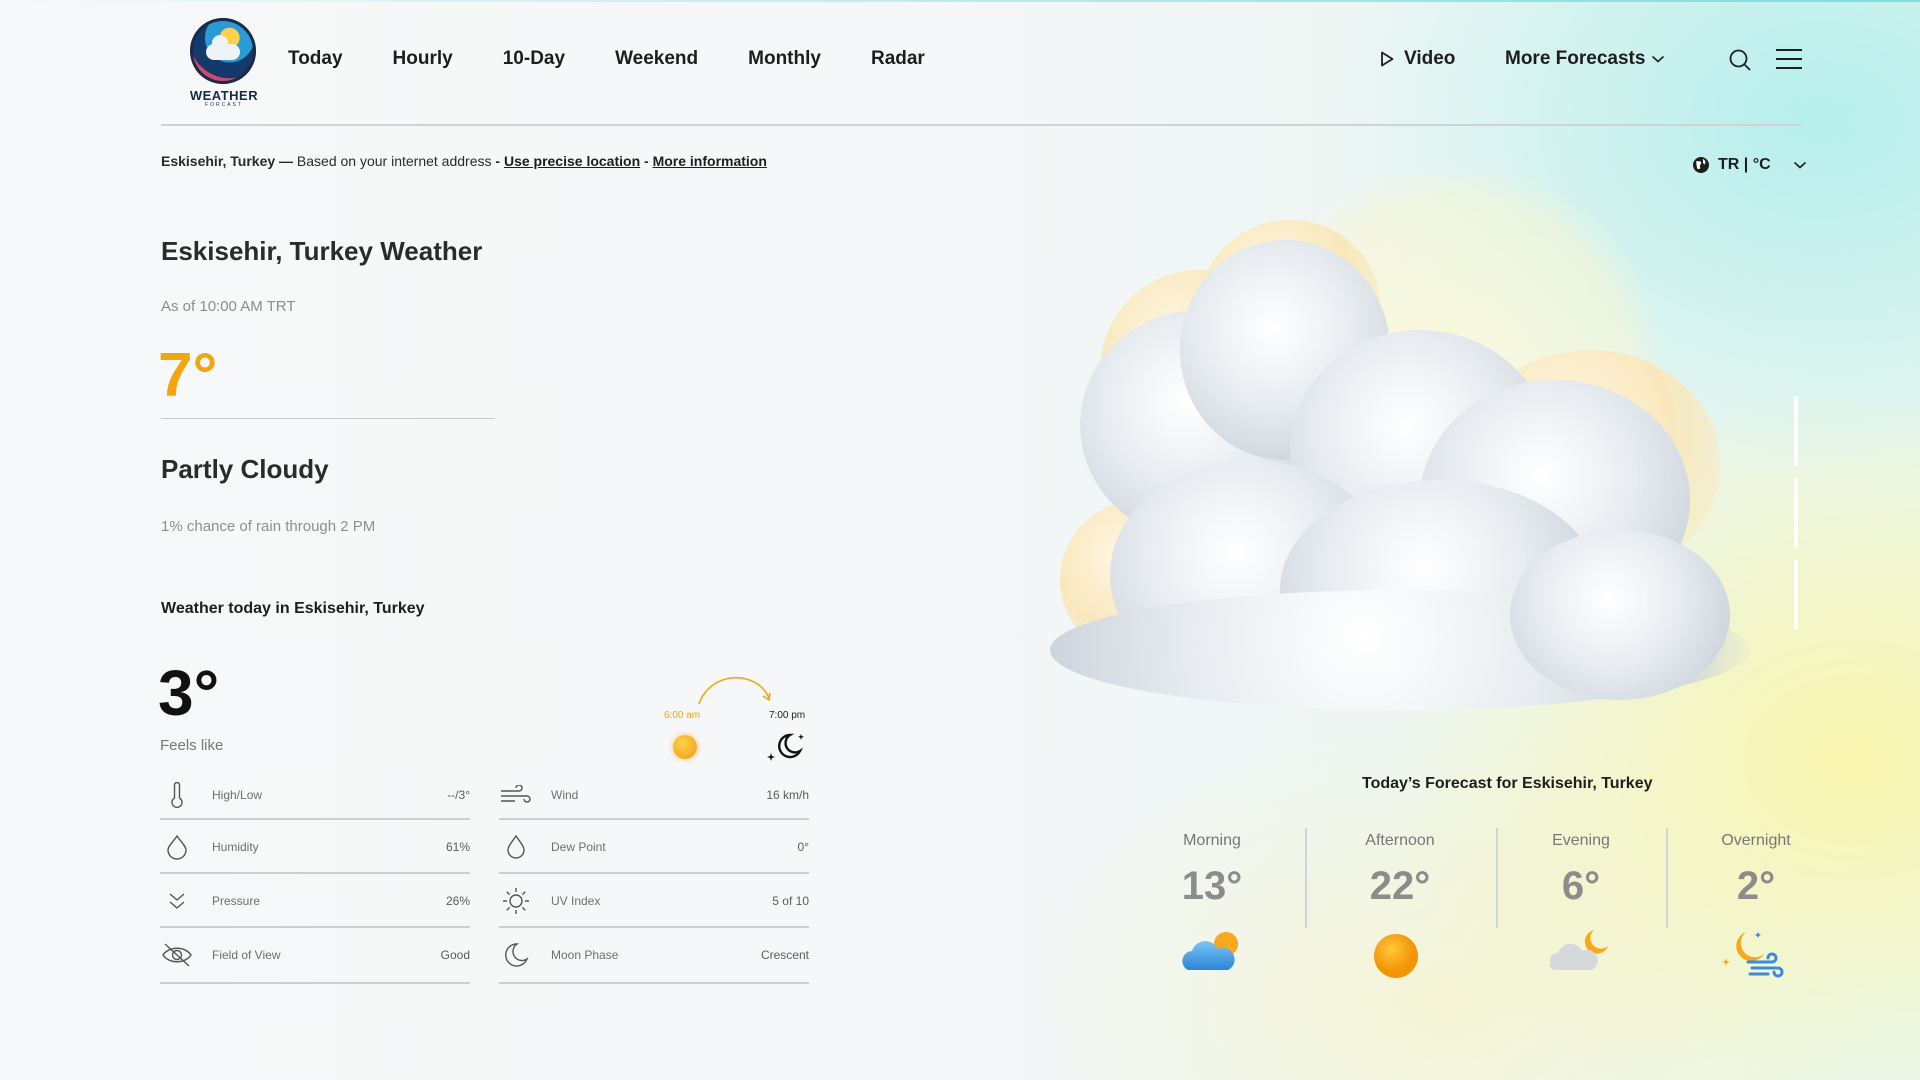 This screenshot has height=1080, width=1920. I want to click on detail-value: Crescent, so click(784, 955).